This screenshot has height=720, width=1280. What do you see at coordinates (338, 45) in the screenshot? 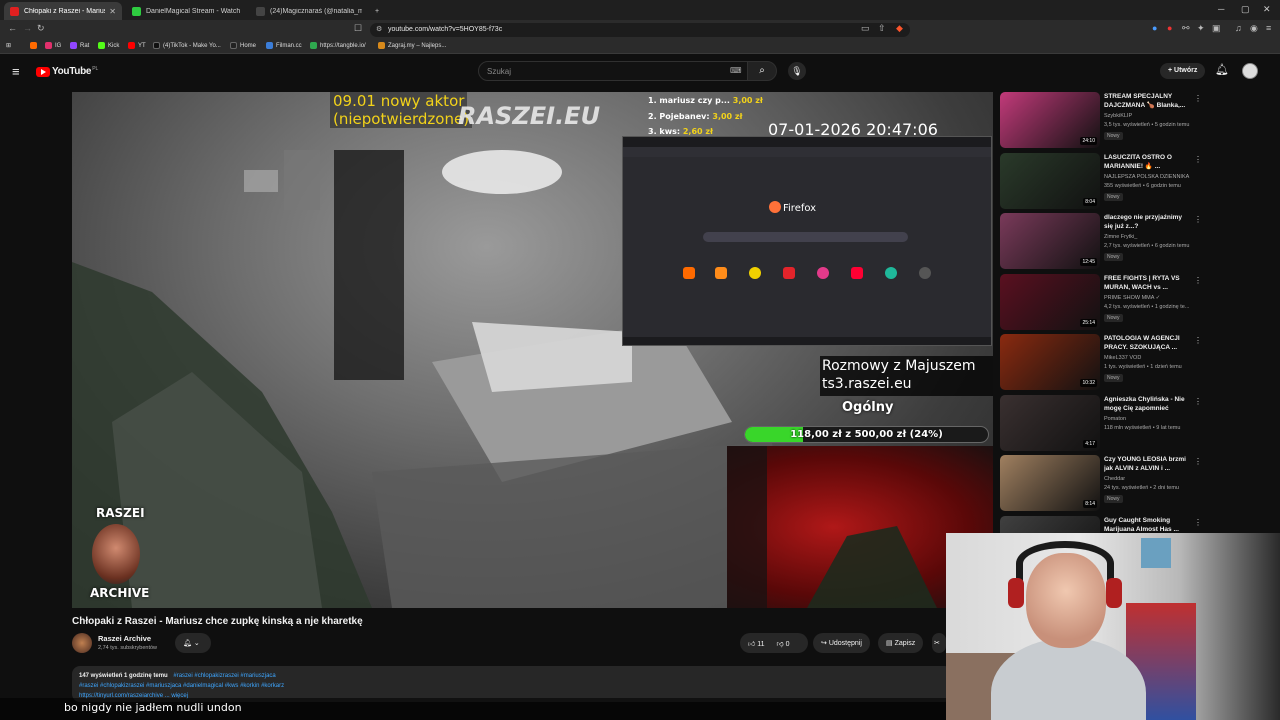
I see `bookmark-item: https://tangble.io/` at bounding box center [338, 45].